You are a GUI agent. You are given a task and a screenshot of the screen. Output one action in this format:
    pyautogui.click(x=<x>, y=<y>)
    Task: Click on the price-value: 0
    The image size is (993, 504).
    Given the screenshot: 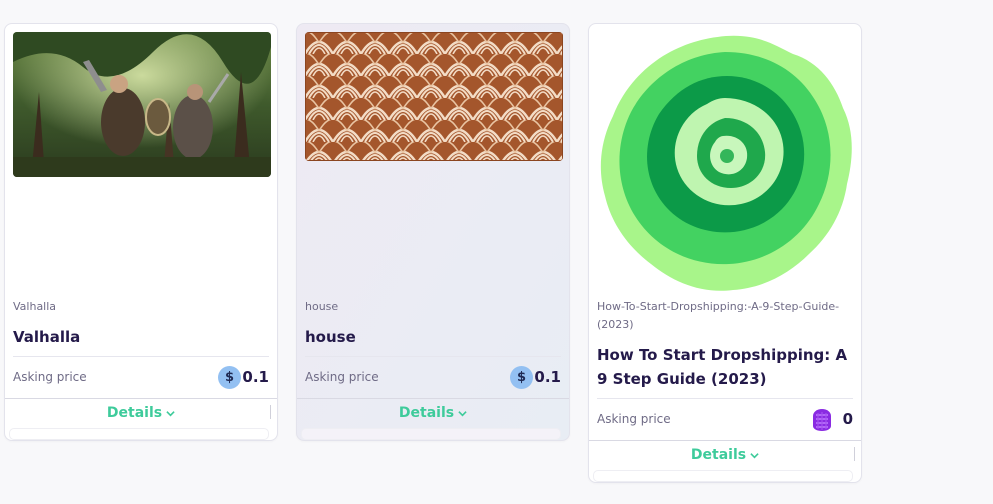 What is the action you would take?
    pyautogui.click(x=847, y=419)
    